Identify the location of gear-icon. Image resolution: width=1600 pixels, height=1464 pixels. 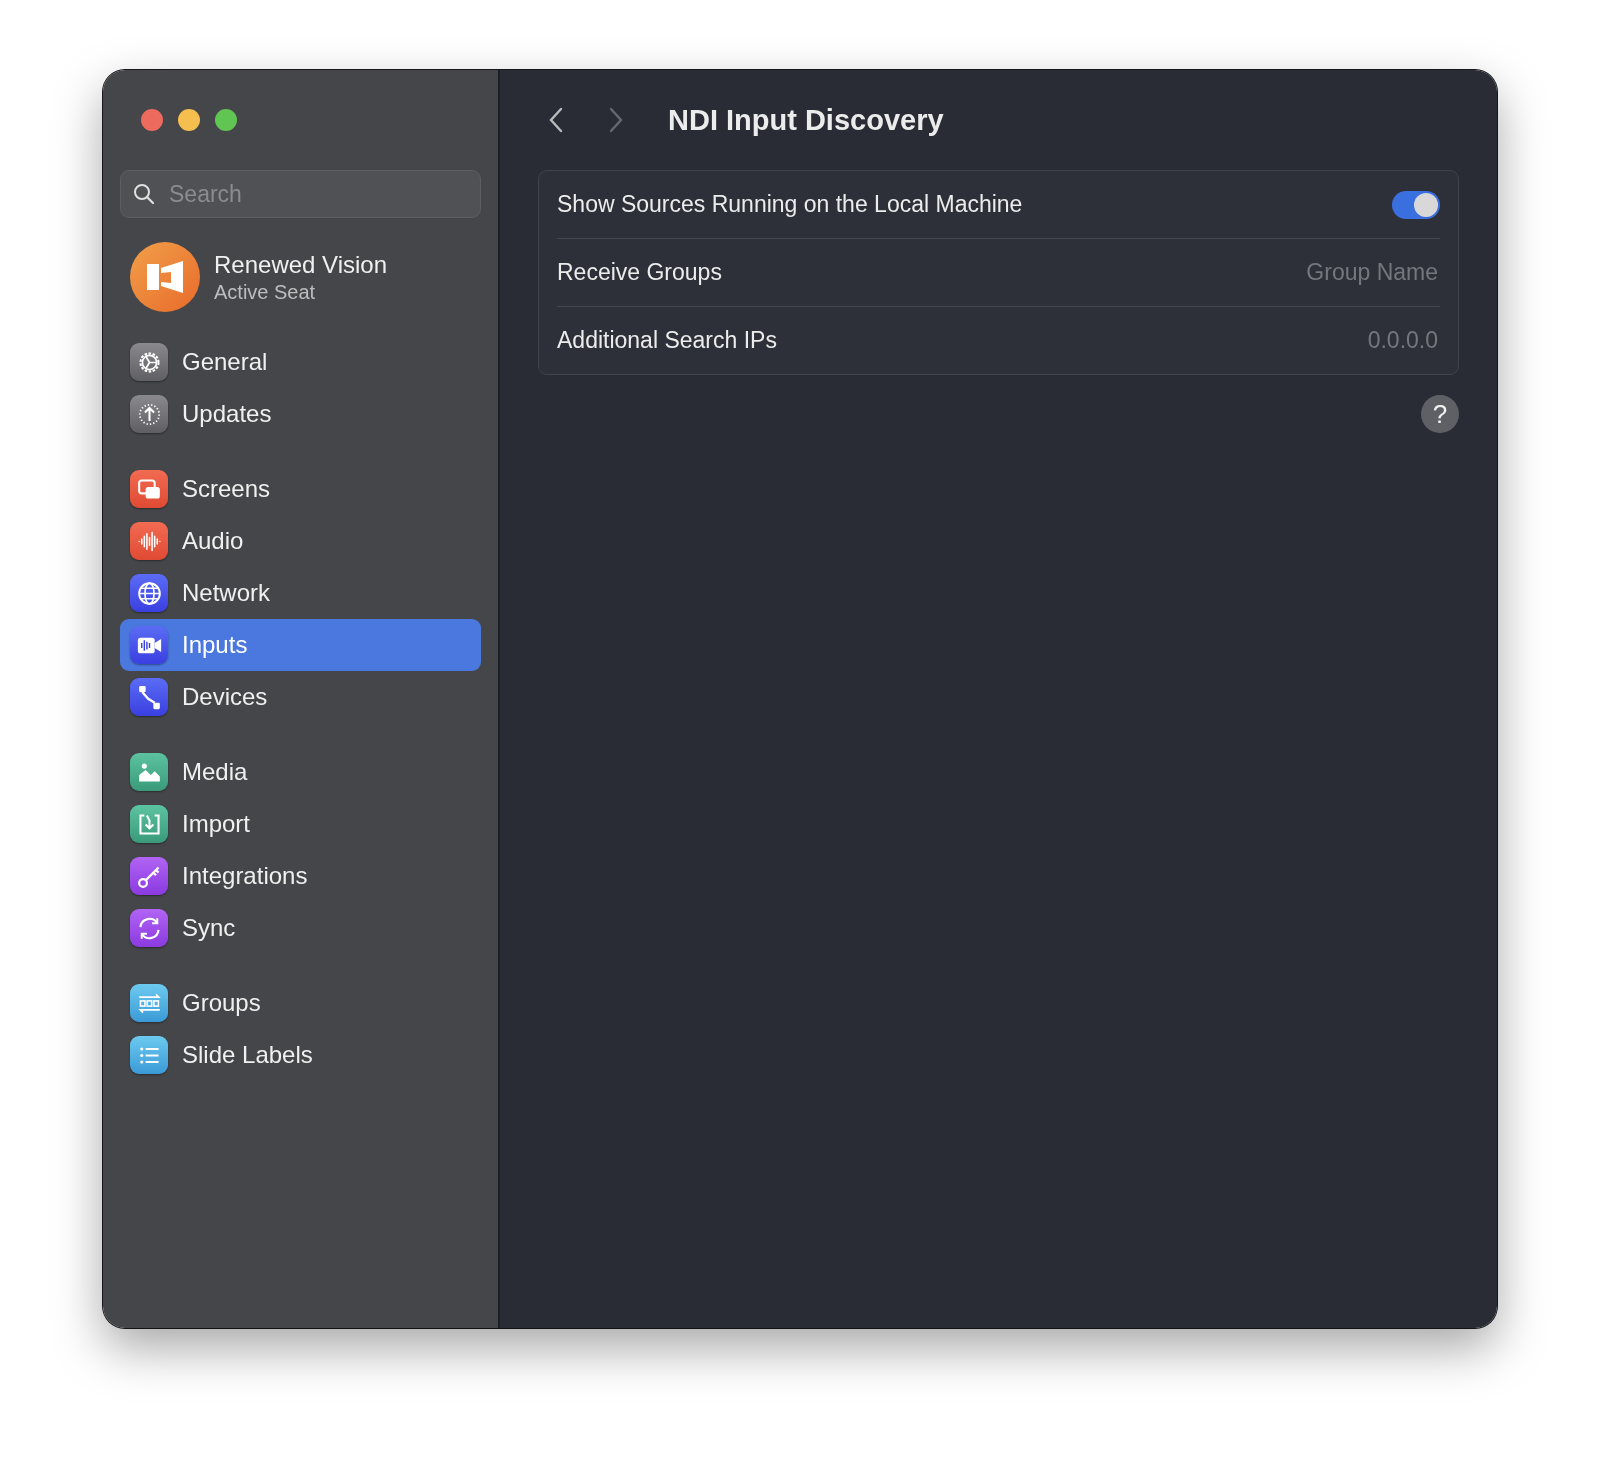
(149, 362).